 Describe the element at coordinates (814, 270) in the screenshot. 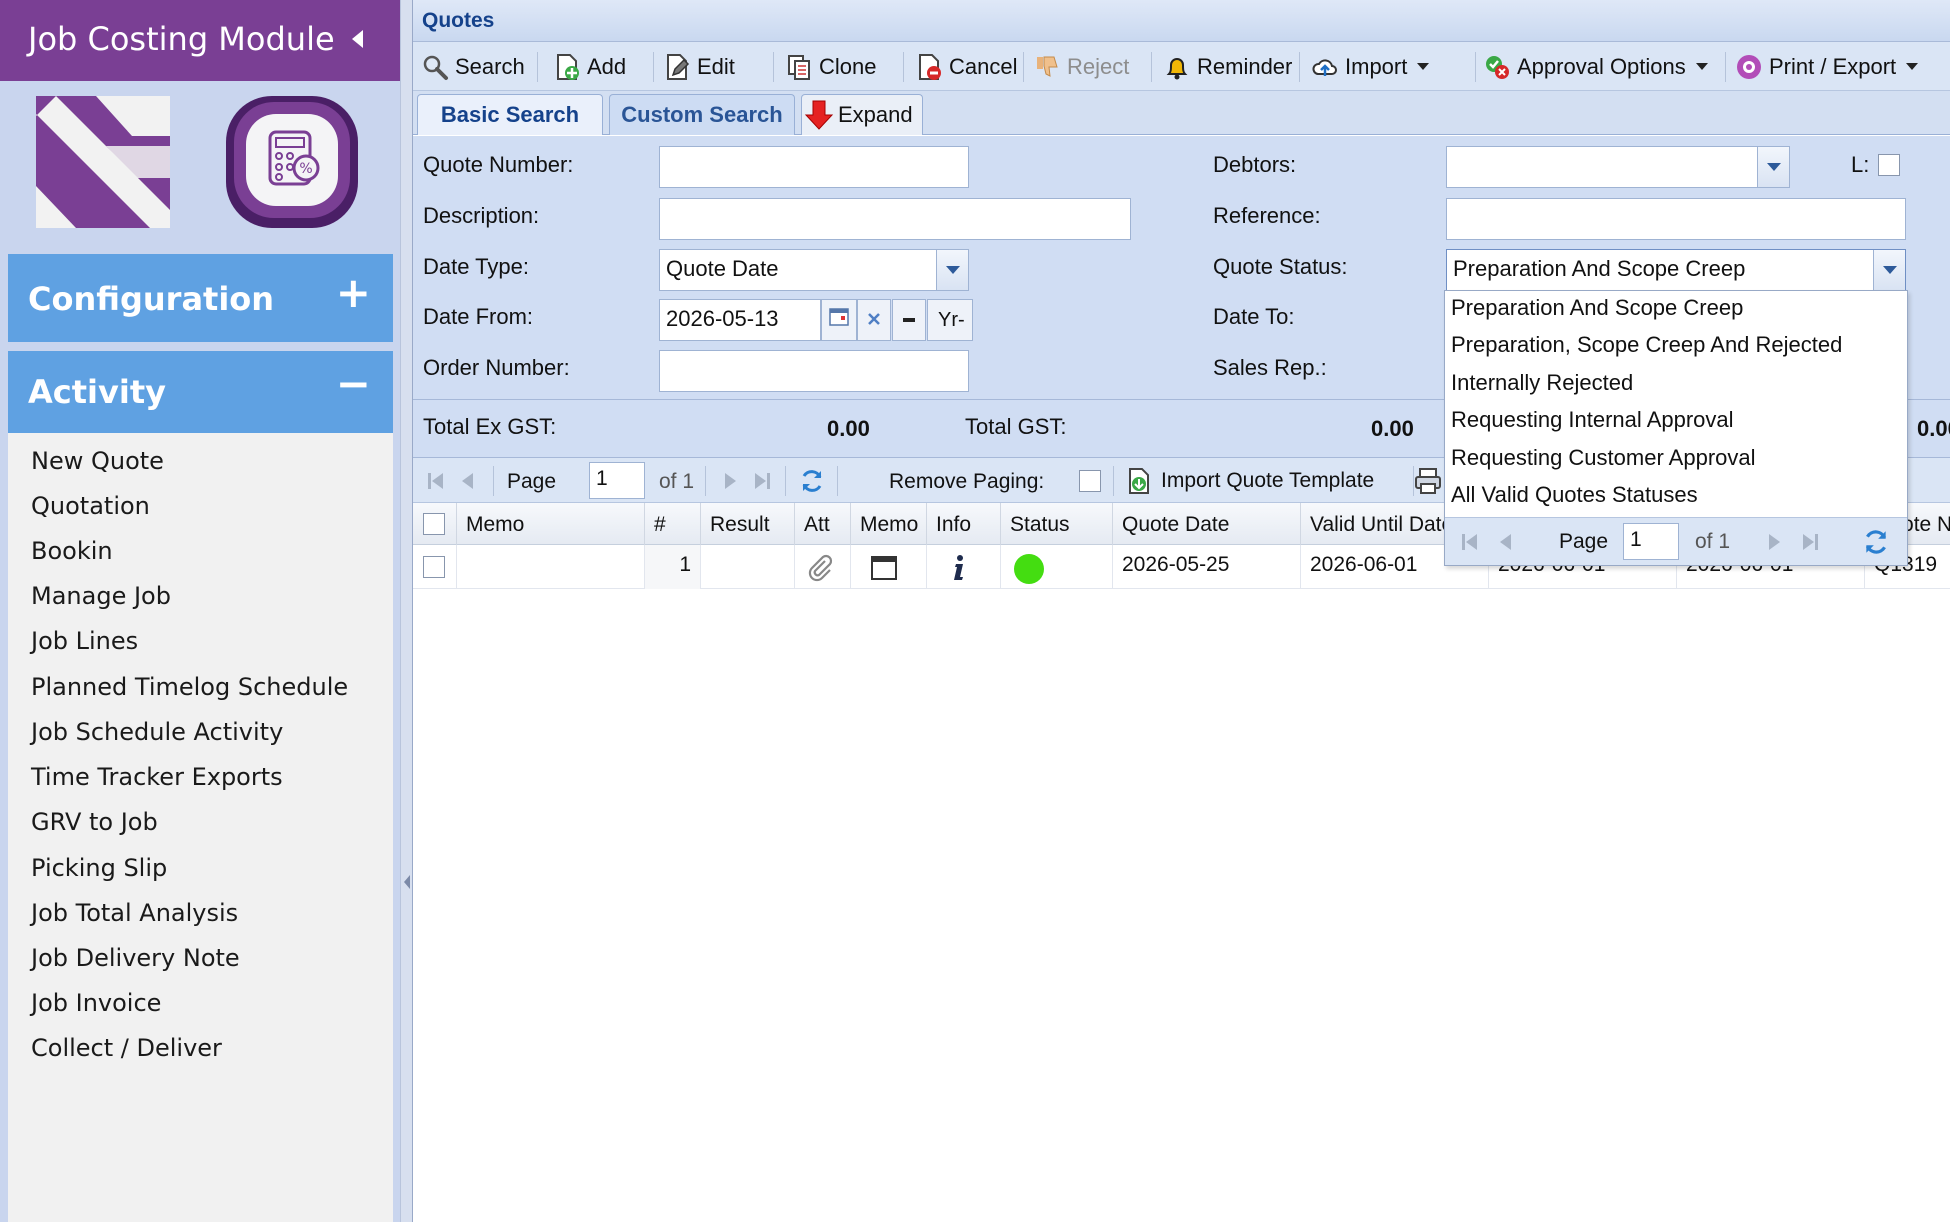

I see `date-type-select: Quote Date` at that location.